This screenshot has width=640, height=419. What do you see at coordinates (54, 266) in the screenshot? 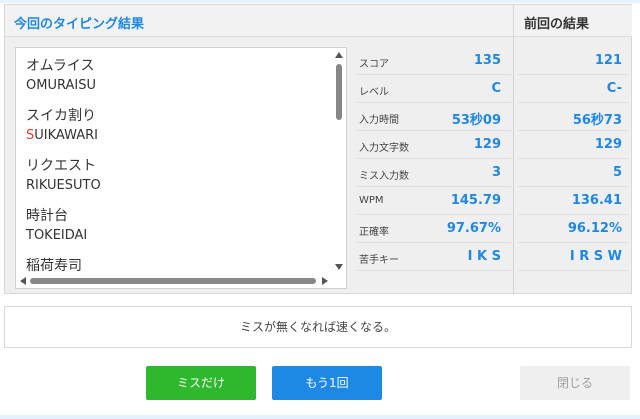
I see `word-kana: 稲荷寿司` at bounding box center [54, 266].